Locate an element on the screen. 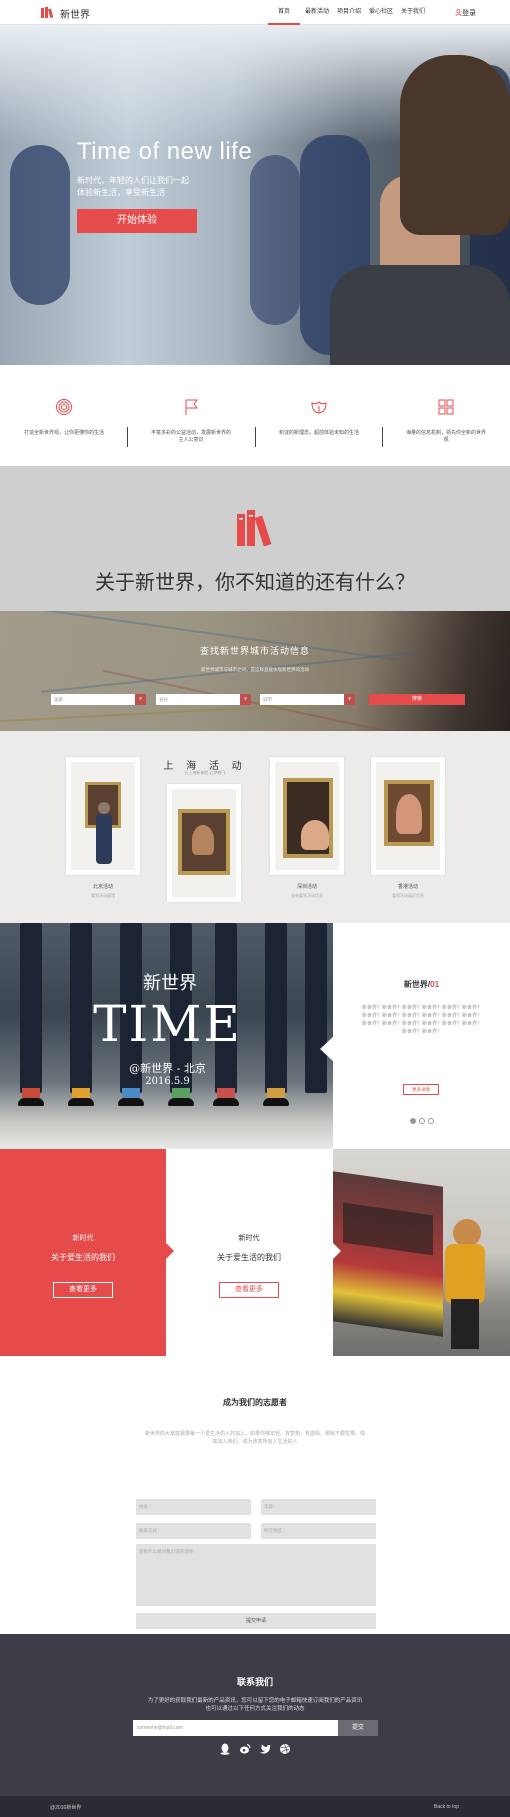 Image resolution: width=510 pixels, height=1817 pixels. event-desc: 全新看到活动信息 is located at coordinates (307, 895).